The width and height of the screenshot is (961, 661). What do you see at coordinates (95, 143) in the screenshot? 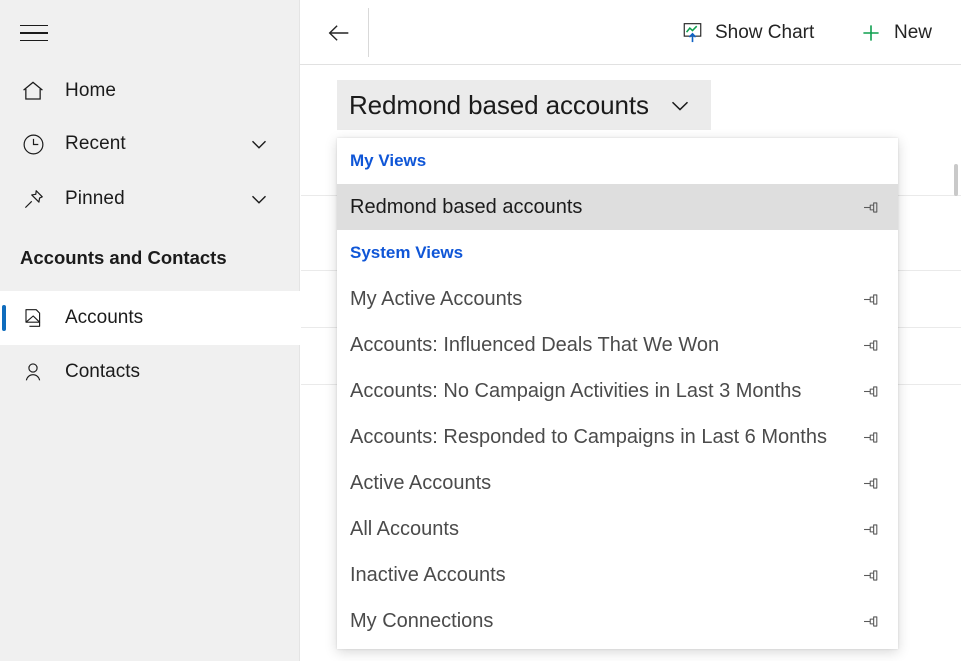
I see `sidebar-item-label: Recent` at bounding box center [95, 143].